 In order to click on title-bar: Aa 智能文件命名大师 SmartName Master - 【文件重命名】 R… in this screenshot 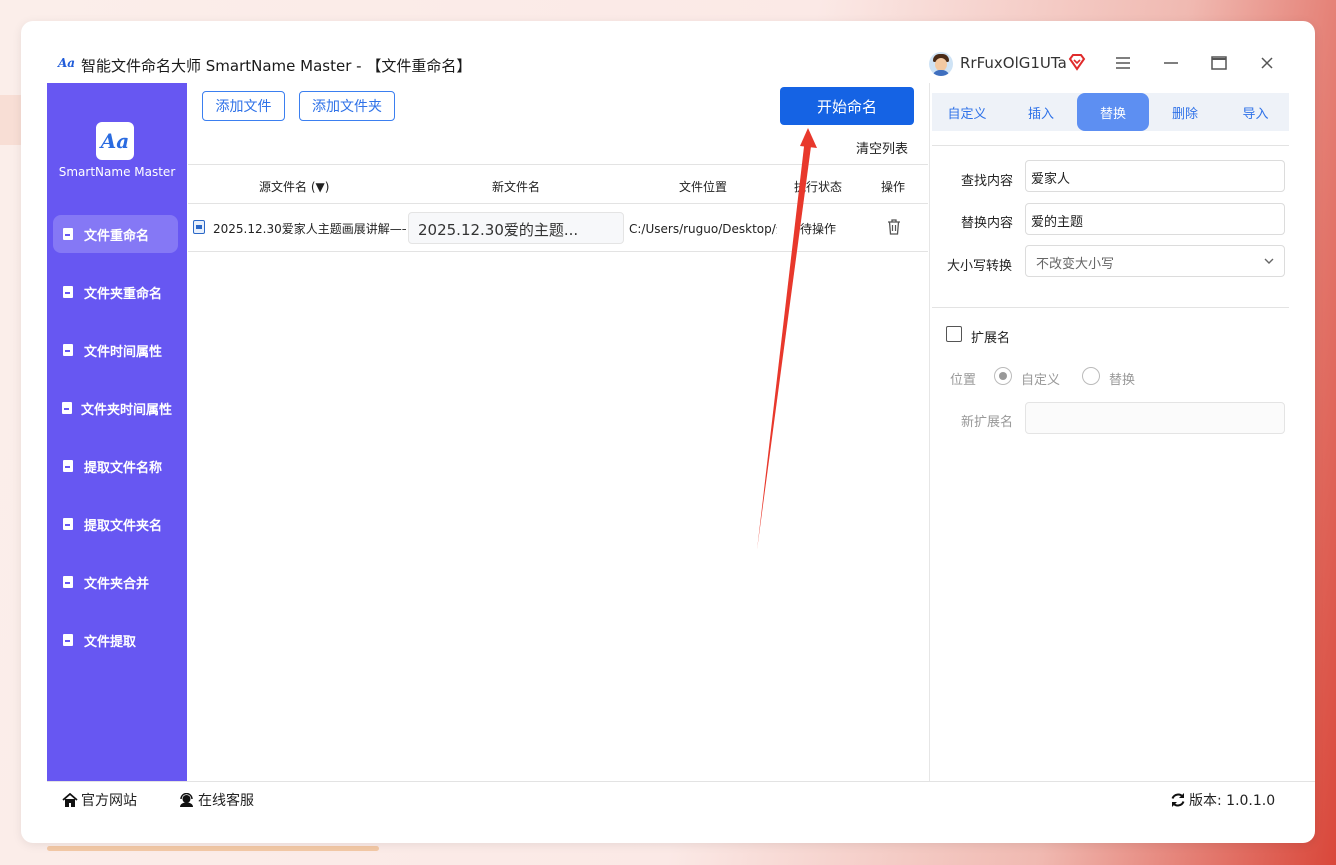, I will do `click(668, 52)`.